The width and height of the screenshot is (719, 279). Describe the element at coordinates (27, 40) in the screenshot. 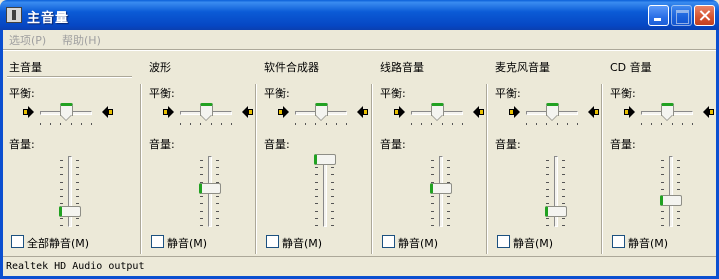

I see `menu-options: 选项(P)` at that location.